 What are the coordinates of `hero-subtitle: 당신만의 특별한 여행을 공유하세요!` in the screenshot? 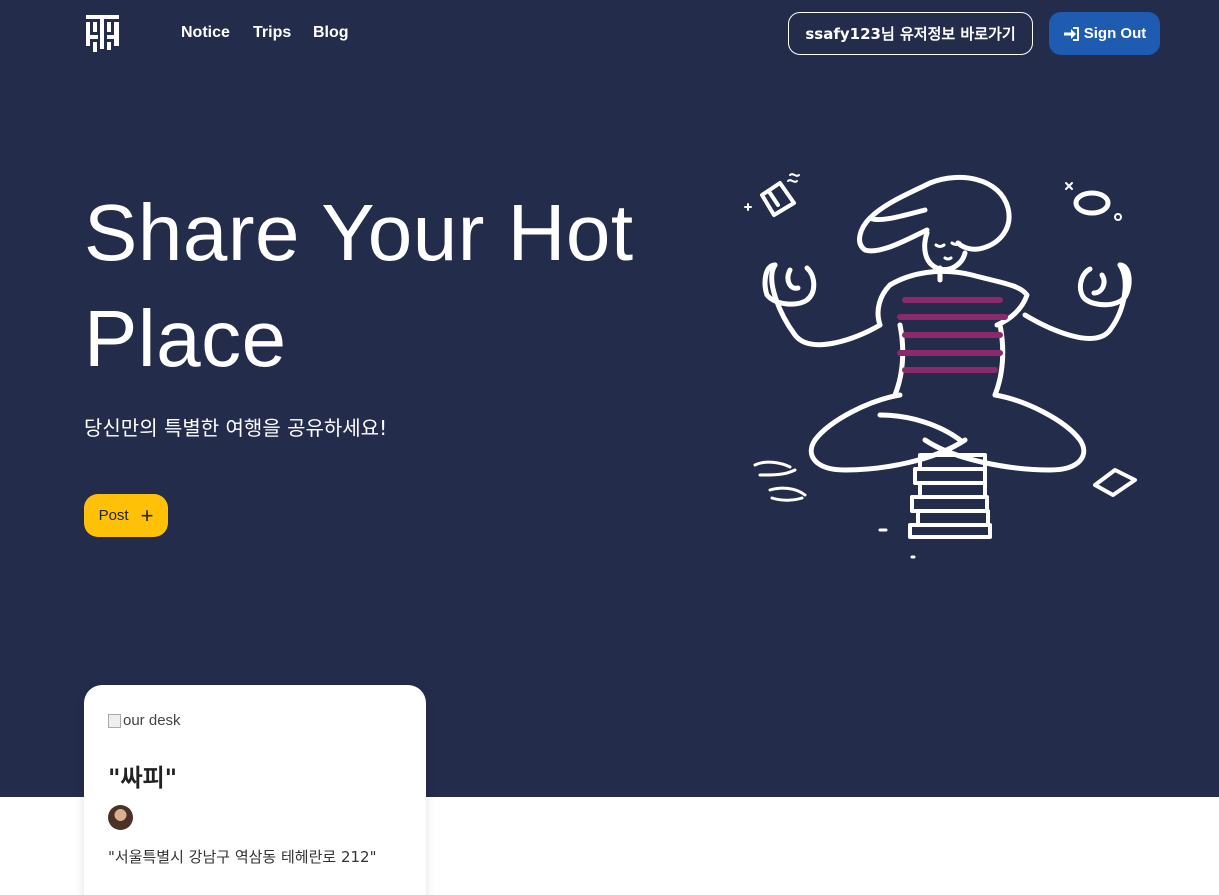 It's located at (236, 428).